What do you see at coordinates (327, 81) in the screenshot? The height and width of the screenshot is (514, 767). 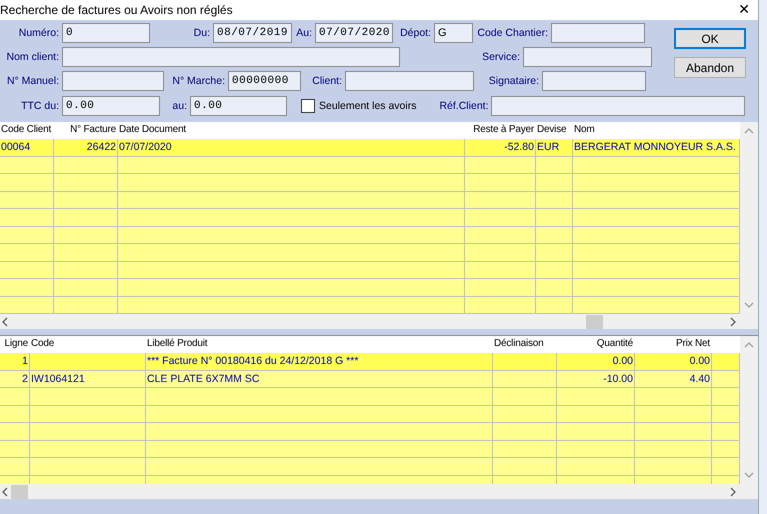 I see `field-label: Client:` at bounding box center [327, 81].